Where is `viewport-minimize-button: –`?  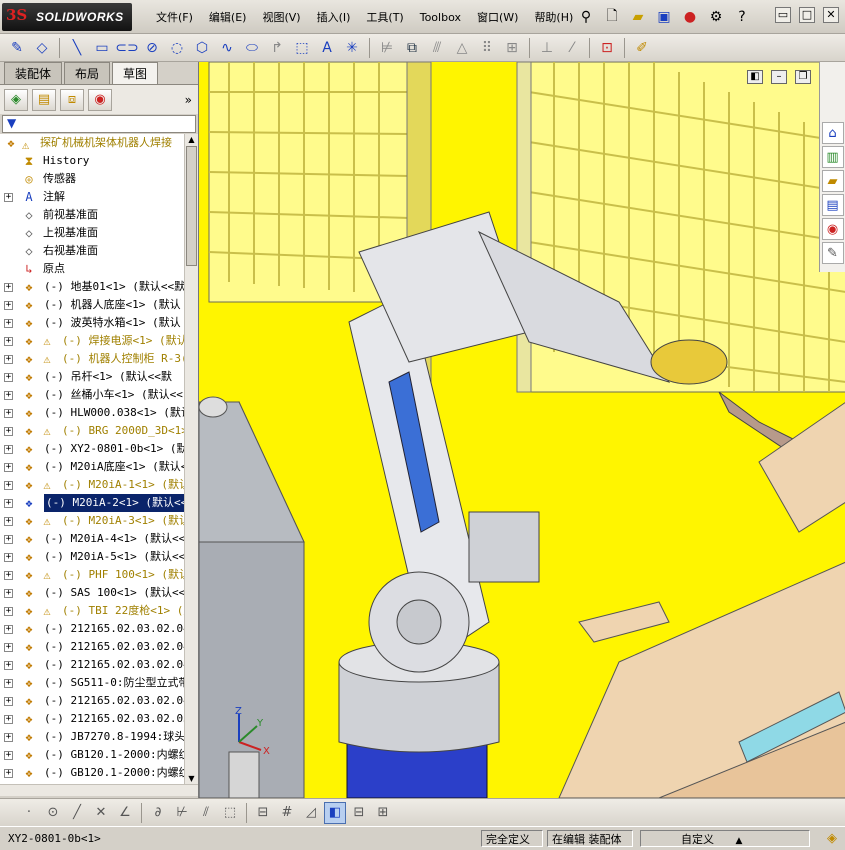
viewport-minimize-button: – is located at coordinates (779, 77).